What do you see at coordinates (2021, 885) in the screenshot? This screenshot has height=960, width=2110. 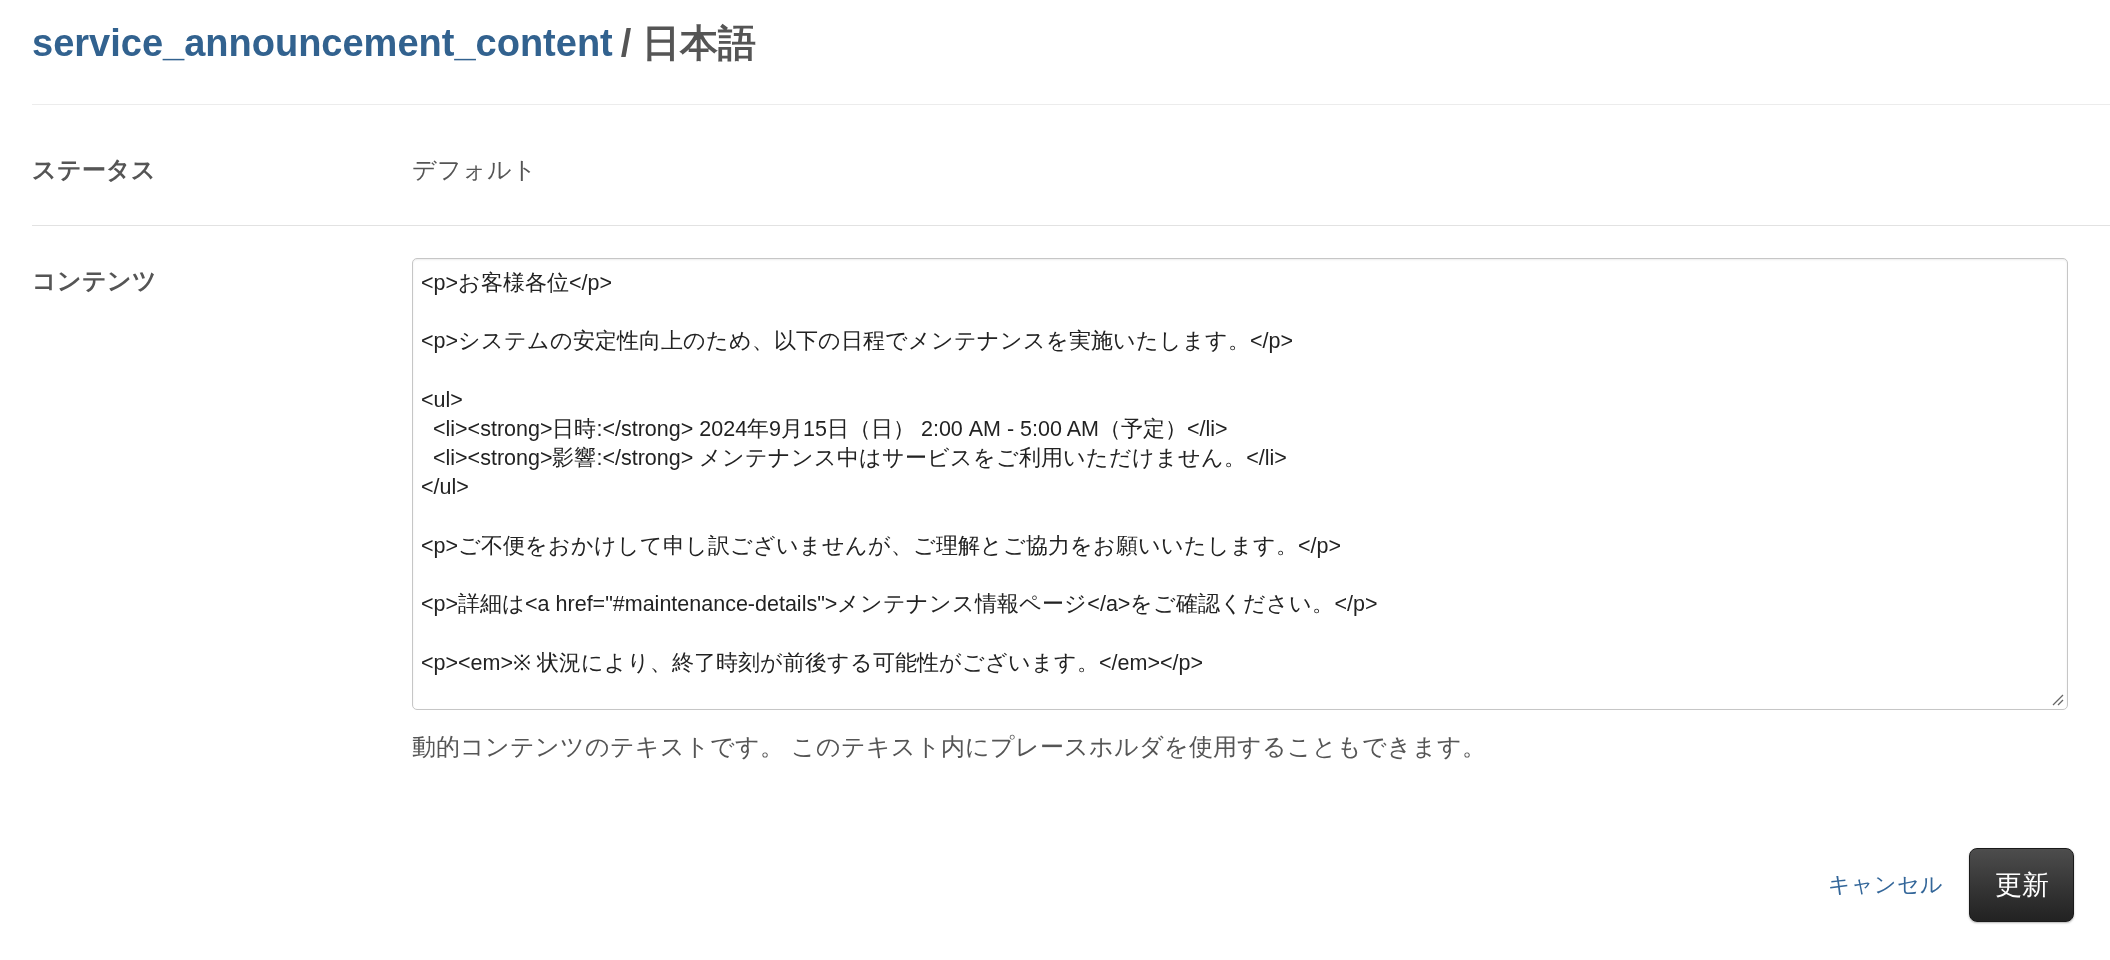 I see `update-button: 更新` at bounding box center [2021, 885].